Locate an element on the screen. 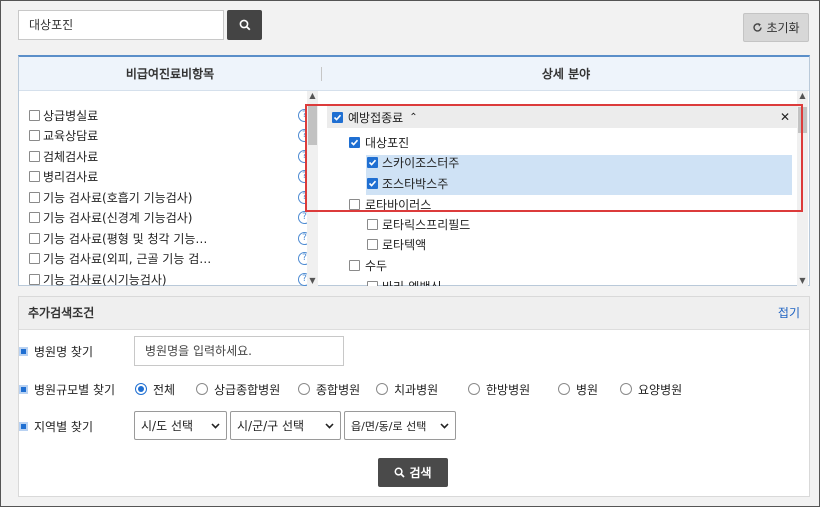 Image resolution: width=820 pixels, height=507 pixels. tree-leaf: 바리-엘백신 is located at coordinates (404, 281).